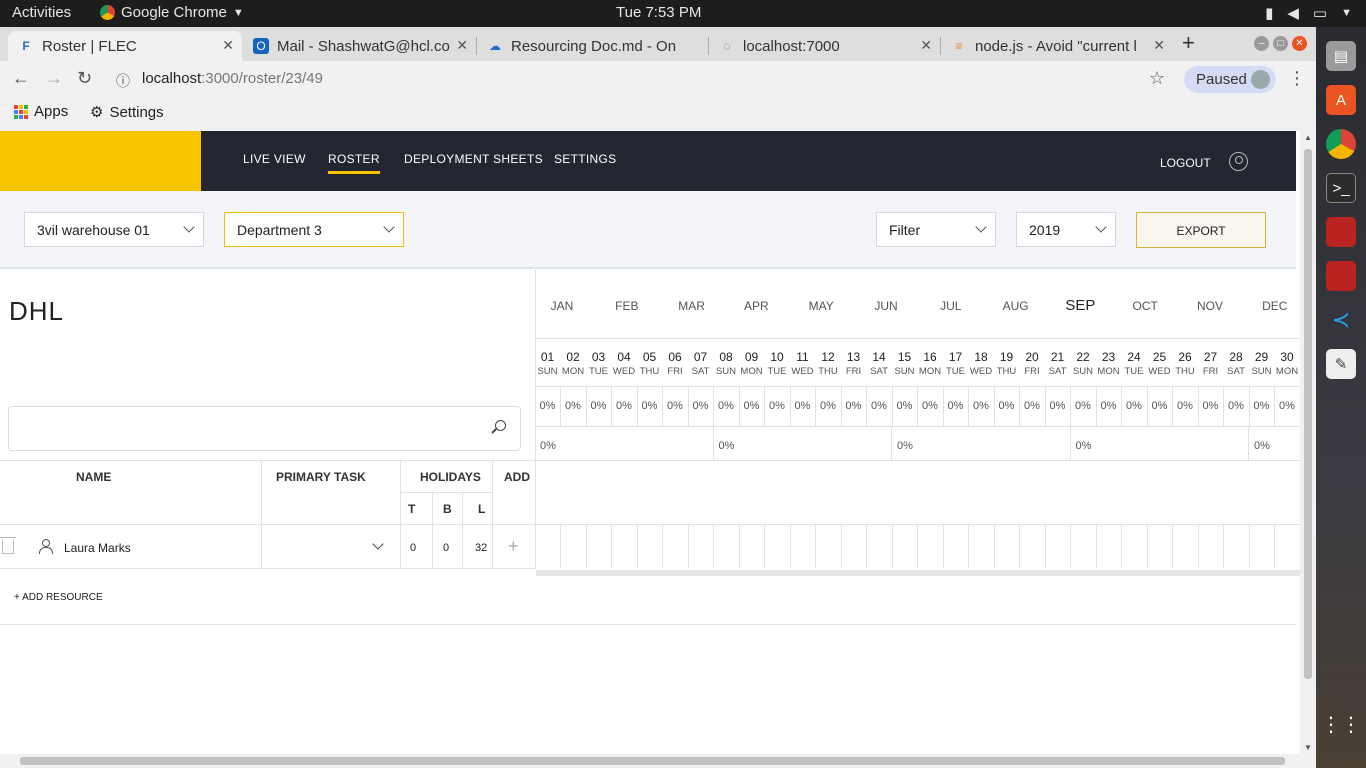 Image resolution: width=1366 pixels, height=768 pixels. I want to click on month-jul: JUL, so click(951, 306).